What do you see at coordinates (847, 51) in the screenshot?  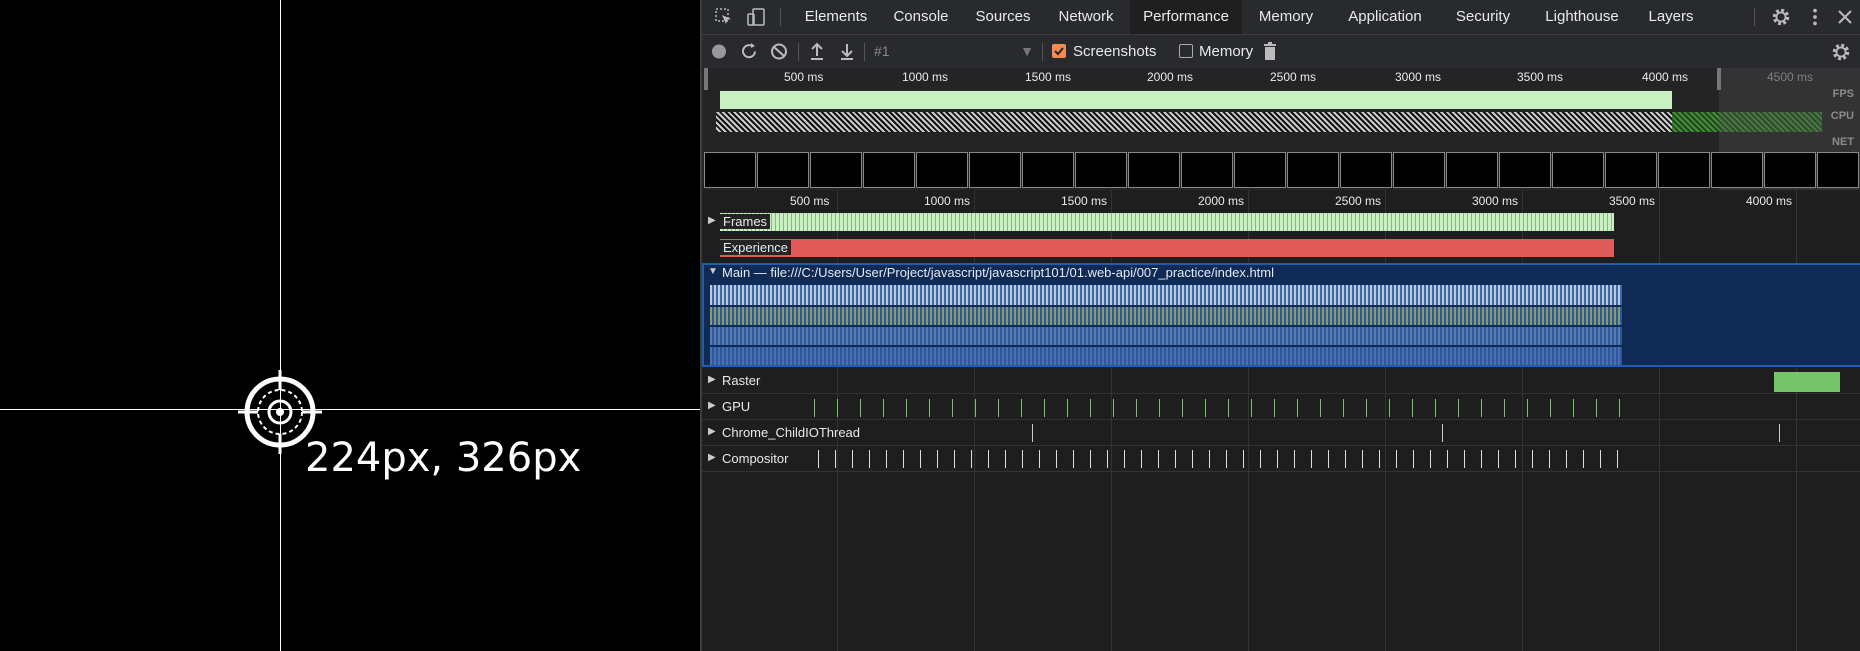 I see `save-profile-icon` at bounding box center [847, 51].